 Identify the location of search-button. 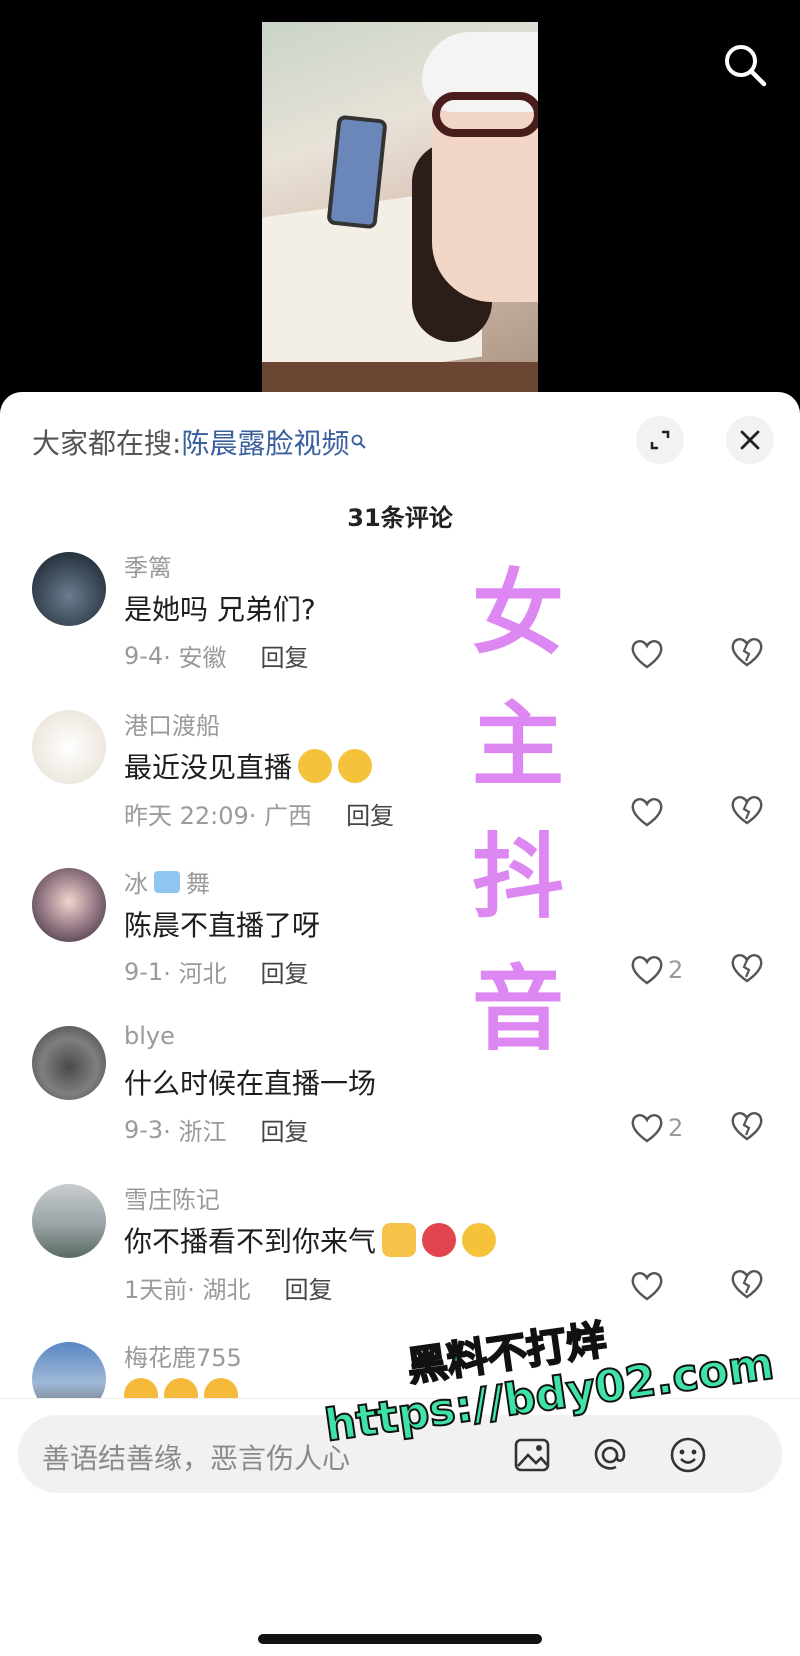
(745, 65).